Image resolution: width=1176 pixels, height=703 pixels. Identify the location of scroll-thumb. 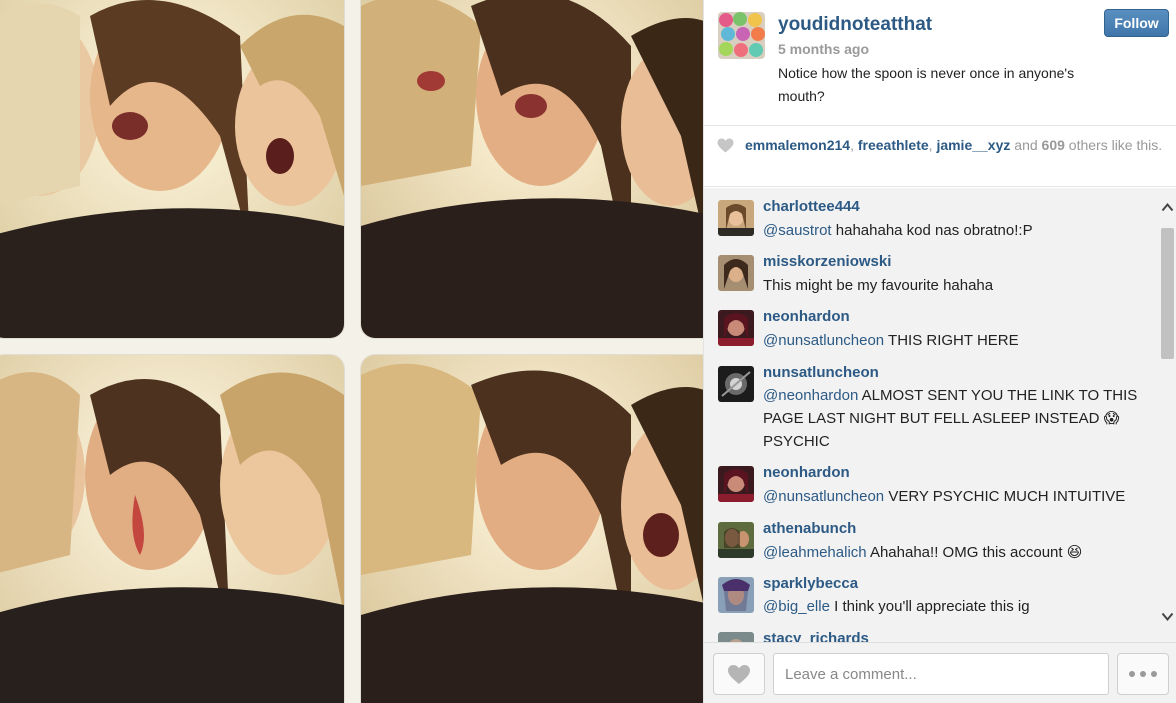
(1167, 293).